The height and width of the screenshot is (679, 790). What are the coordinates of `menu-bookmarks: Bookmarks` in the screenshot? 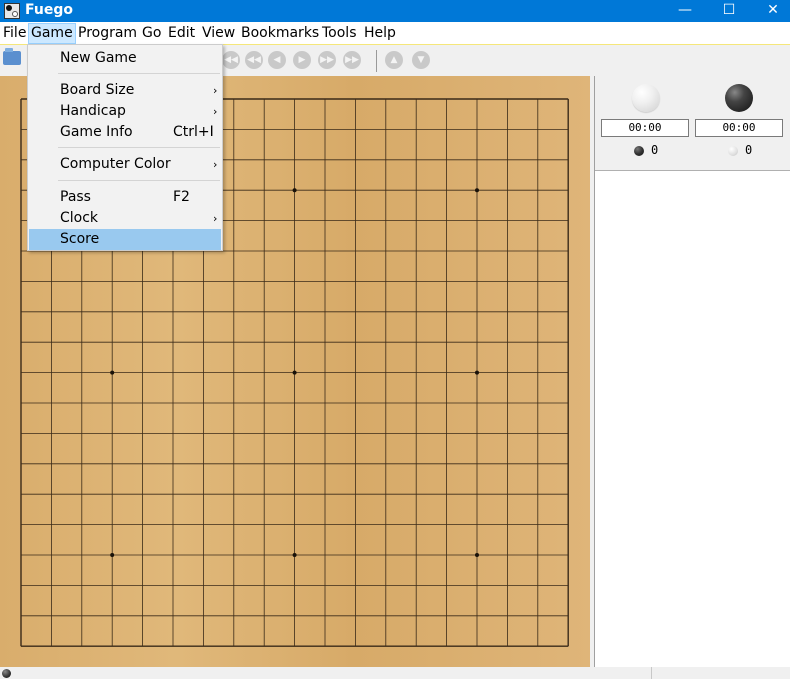 It's located at (280, 33).